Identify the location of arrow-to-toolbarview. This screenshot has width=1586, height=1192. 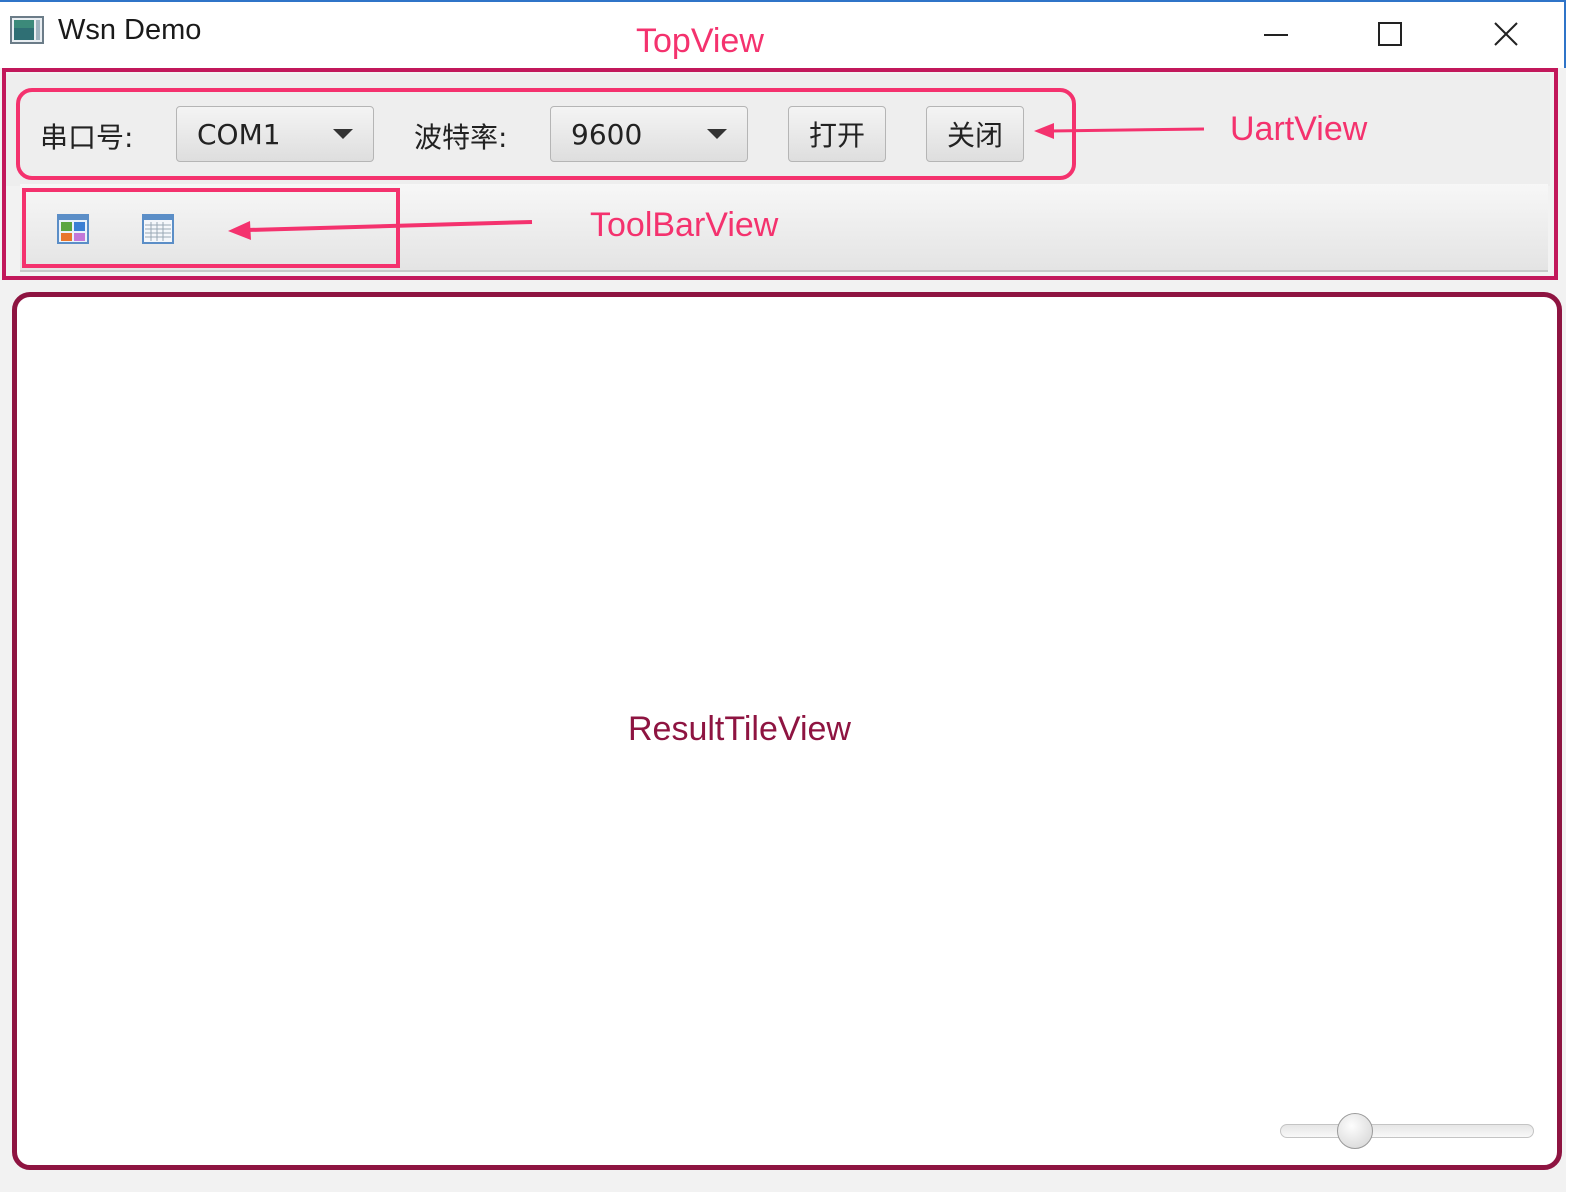
(380, 230).